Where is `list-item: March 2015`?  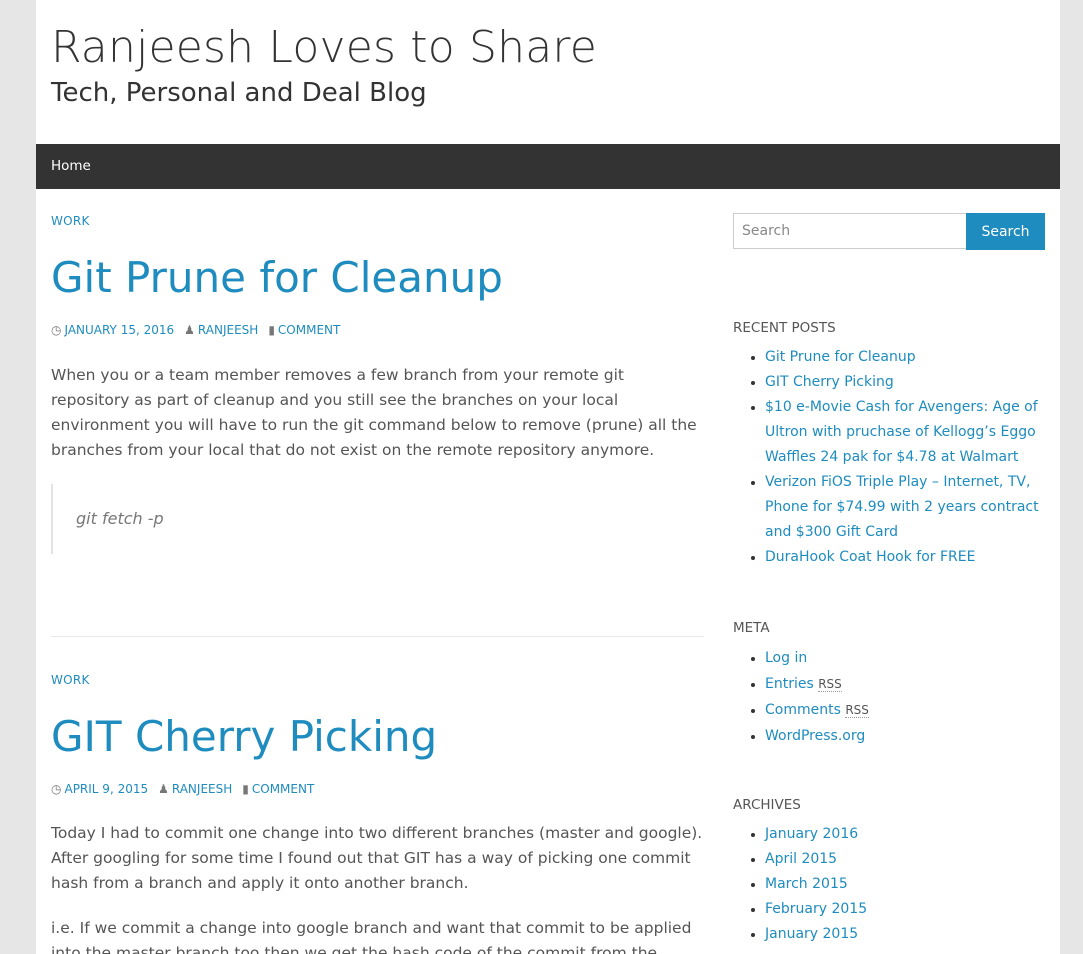 list-item: March 2015 is located at coordinates (905, 884).